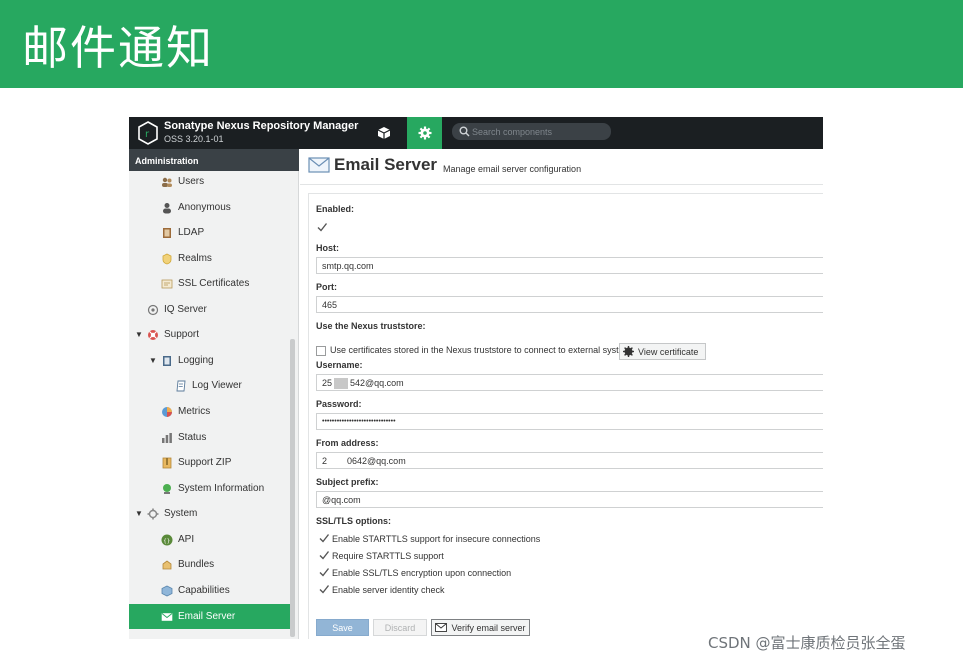  Describe the element at coordinates (118, 48) in the screenshot. I see `slide-title: 邮件通知` at that location.